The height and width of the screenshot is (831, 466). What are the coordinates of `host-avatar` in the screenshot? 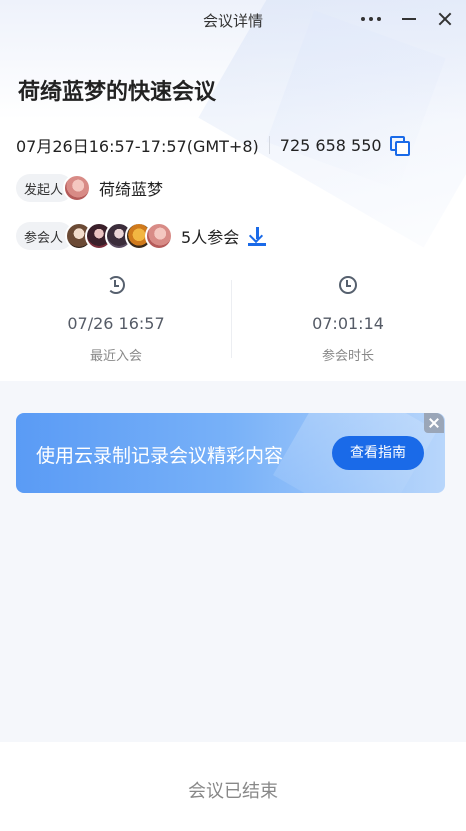 It's located at (77, 188).